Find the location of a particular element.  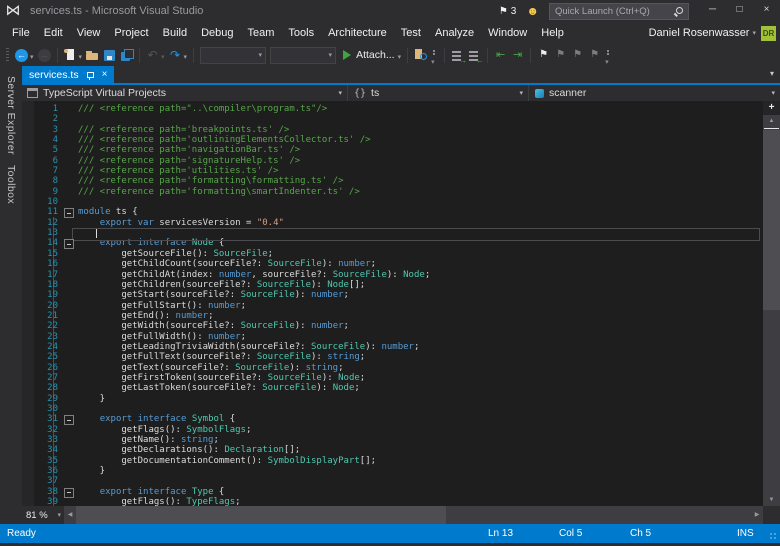

redo-button: ▾ is located at coordinates (178, 55).